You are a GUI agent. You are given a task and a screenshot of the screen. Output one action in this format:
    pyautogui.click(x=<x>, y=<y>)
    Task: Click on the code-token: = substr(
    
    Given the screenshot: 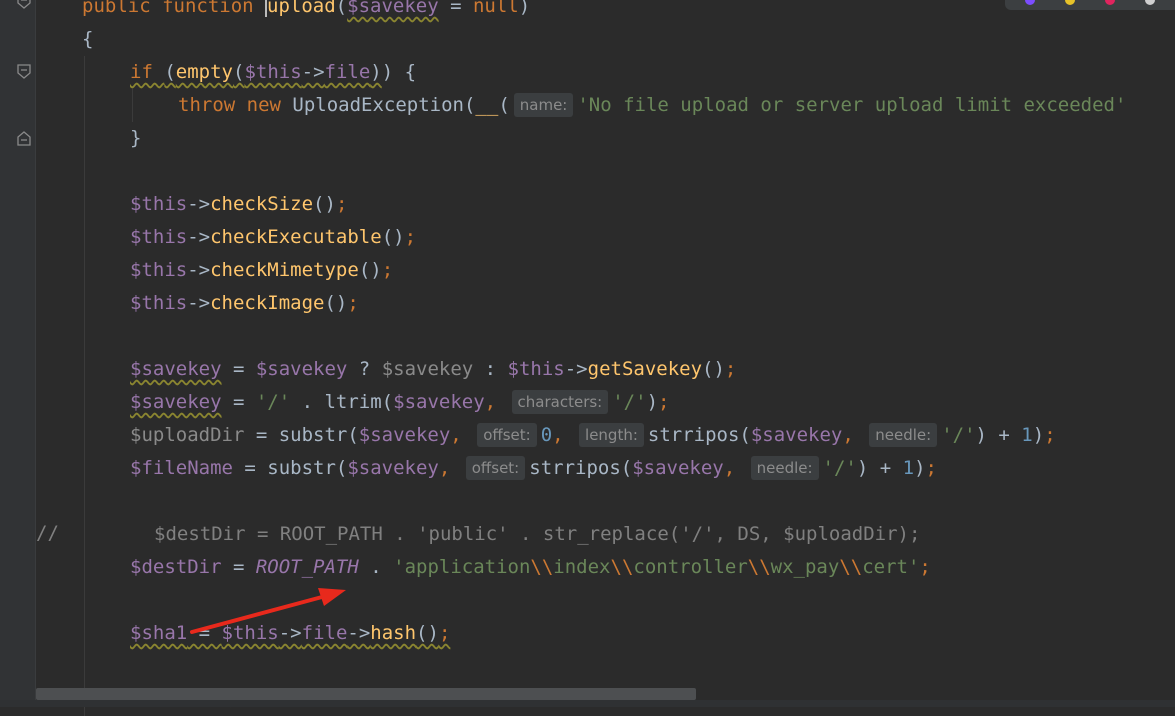 What is the action you would take?
    pyautogui.click(x=290, y=468)
    